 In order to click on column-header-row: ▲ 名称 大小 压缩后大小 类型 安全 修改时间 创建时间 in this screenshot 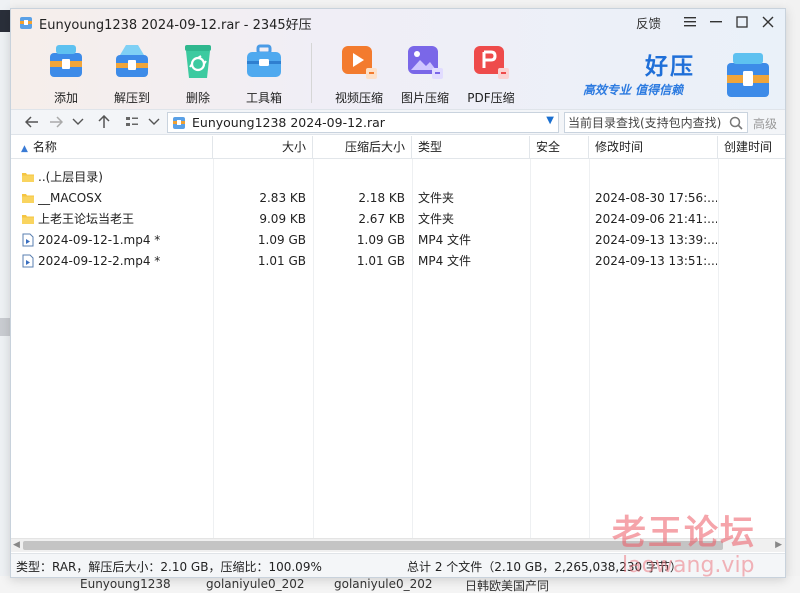, I will do `click(398, 147)`.